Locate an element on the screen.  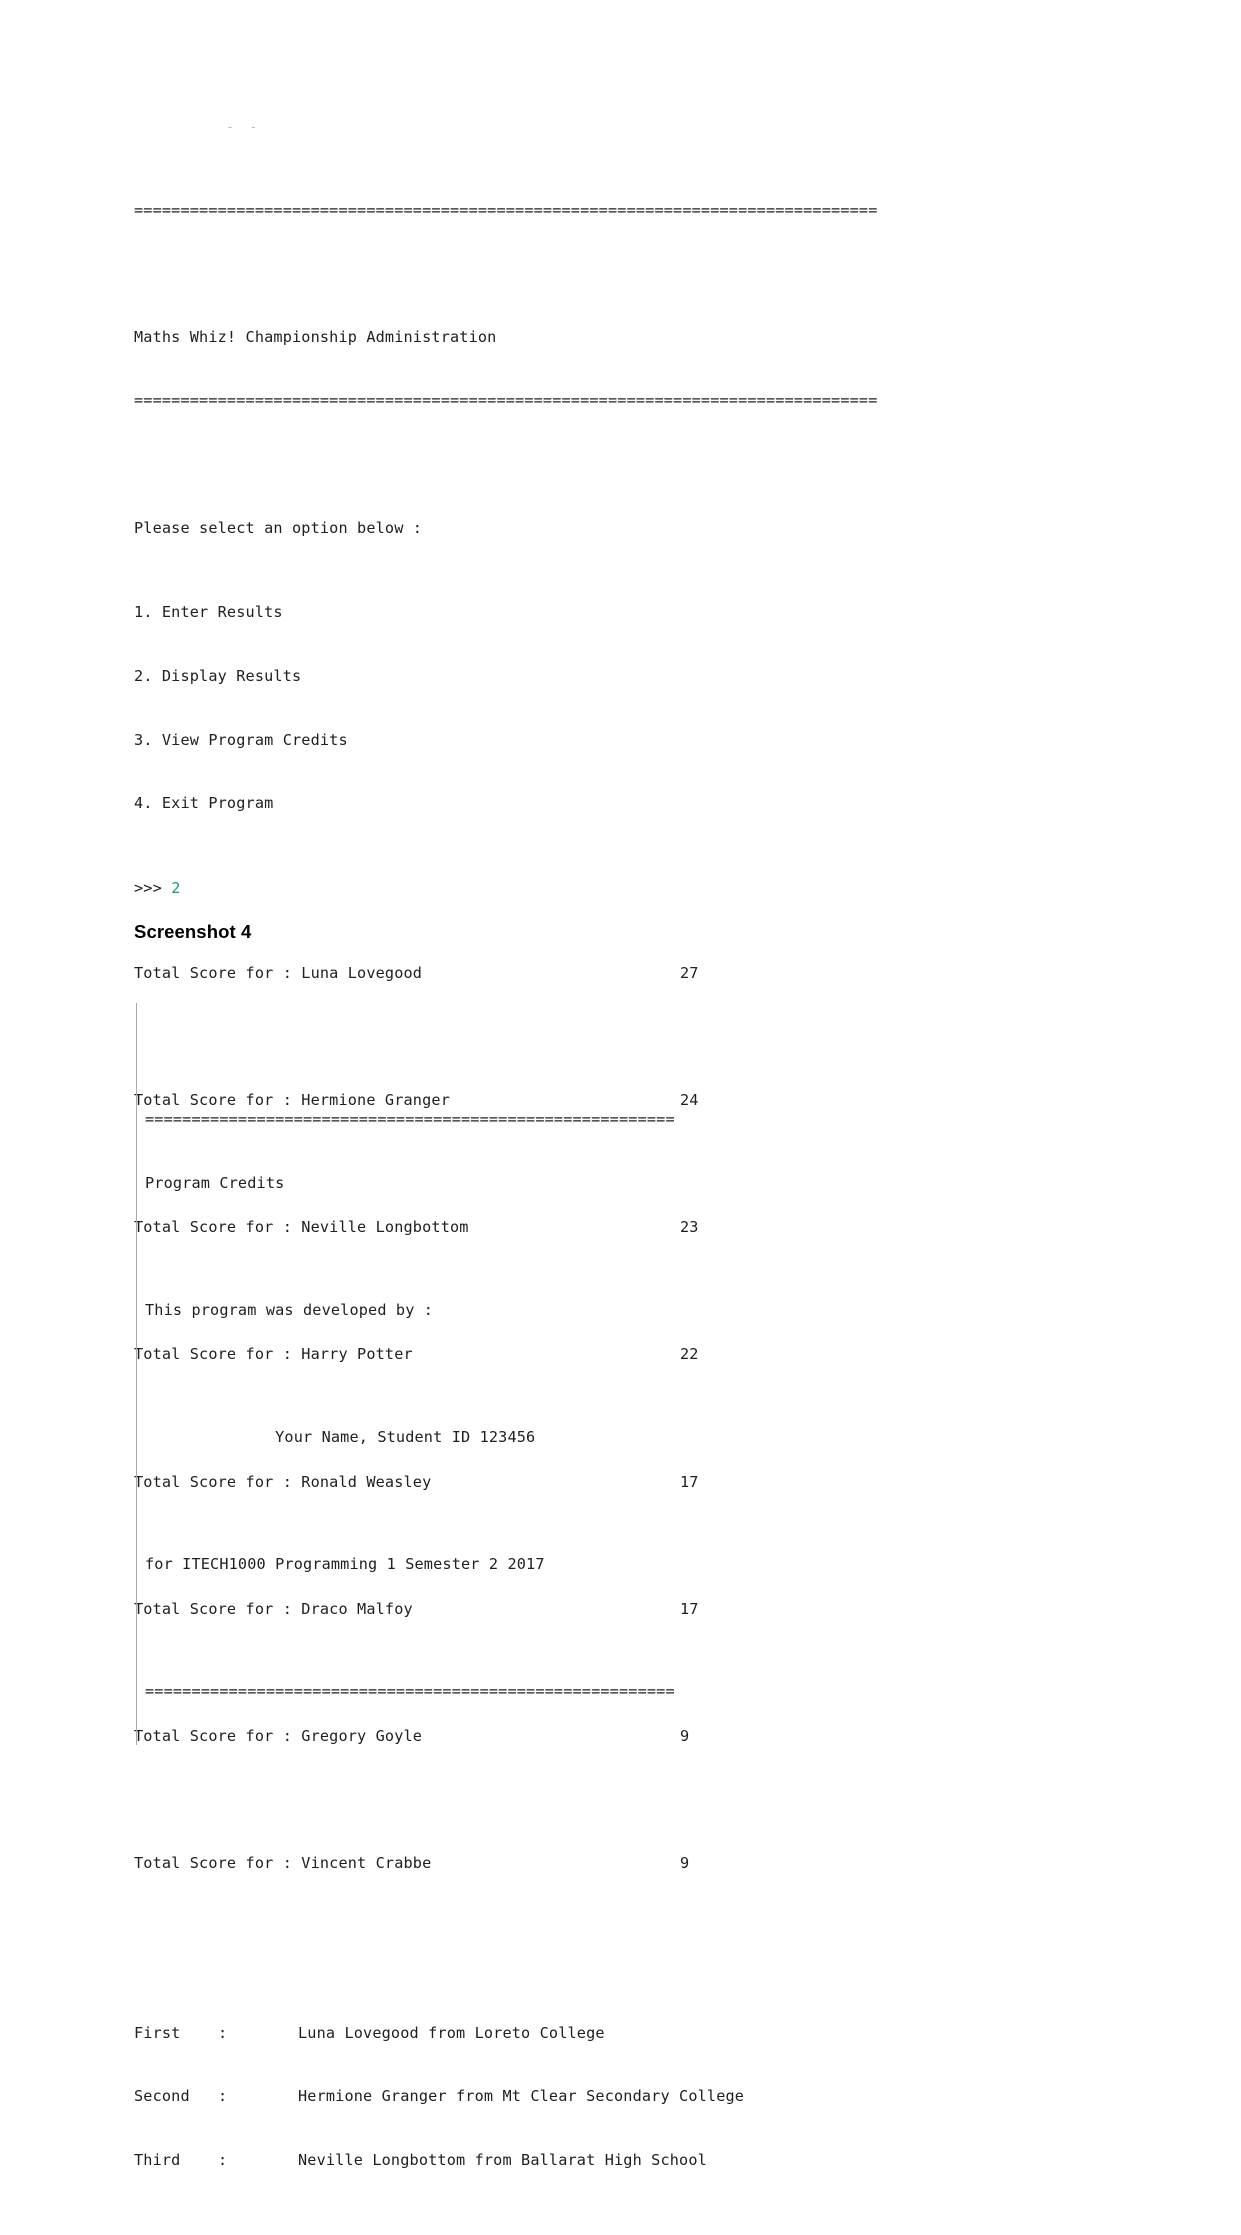
score-value-7: 9 is located at coordinates (685, 1863).